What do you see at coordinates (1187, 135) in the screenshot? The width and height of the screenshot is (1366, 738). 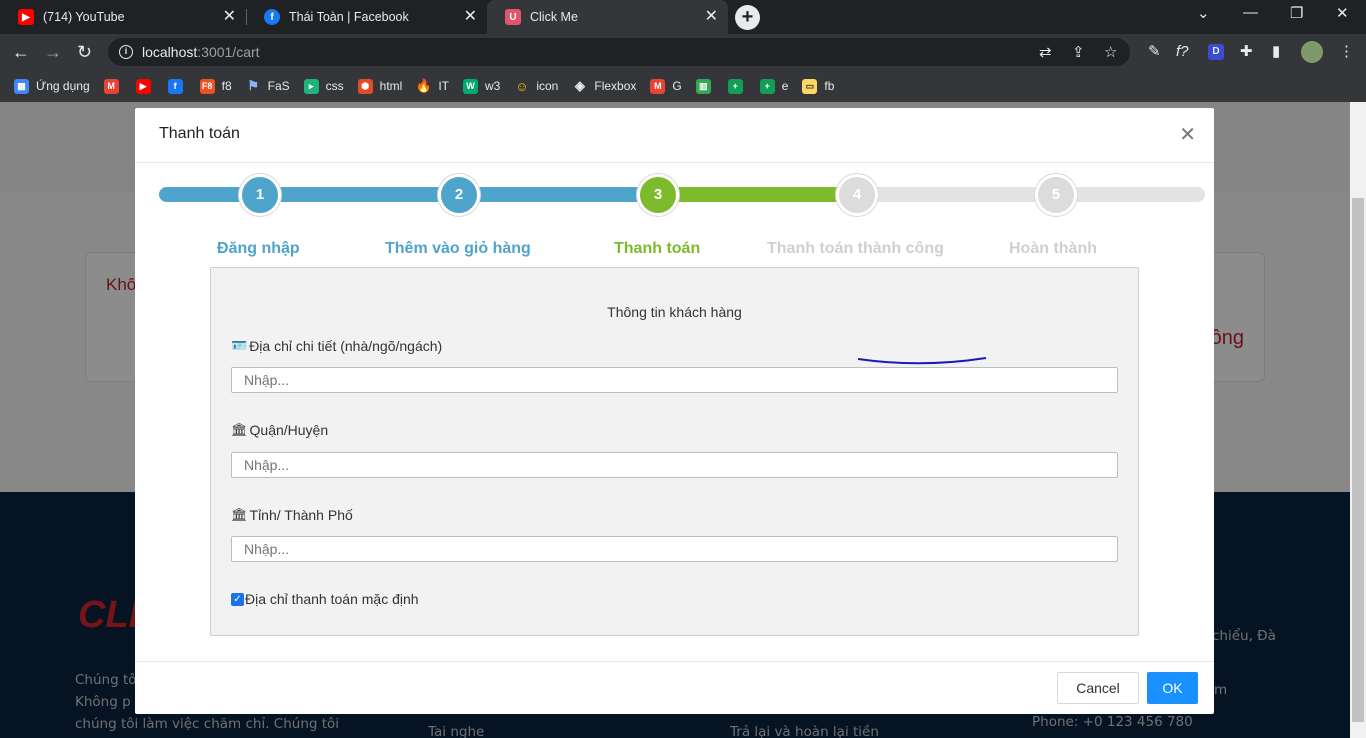 I see `close-icon: ✕` at bounding box center [1187, 135].